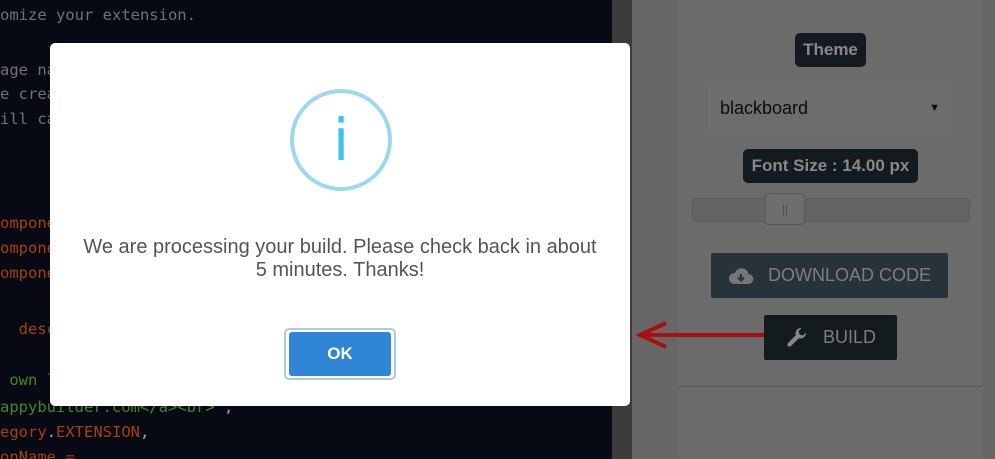 The height and width of the screenshot is (459, 995). I want to click on info-icon: i, so click(341, 140).